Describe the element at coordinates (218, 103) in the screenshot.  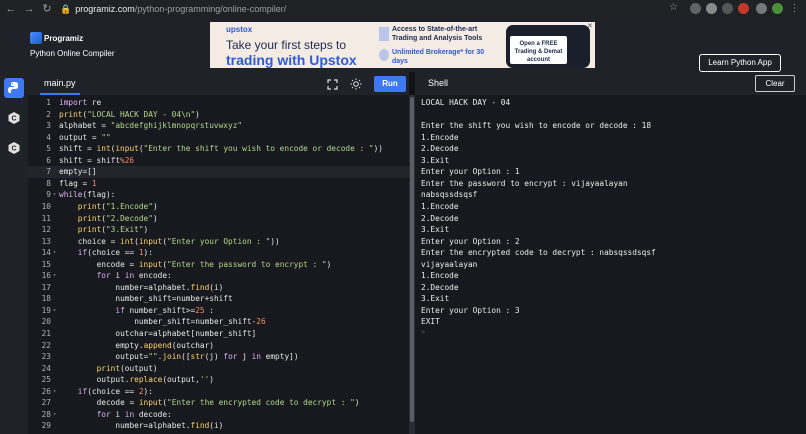
I see `code-line: 1 import re` at that location.